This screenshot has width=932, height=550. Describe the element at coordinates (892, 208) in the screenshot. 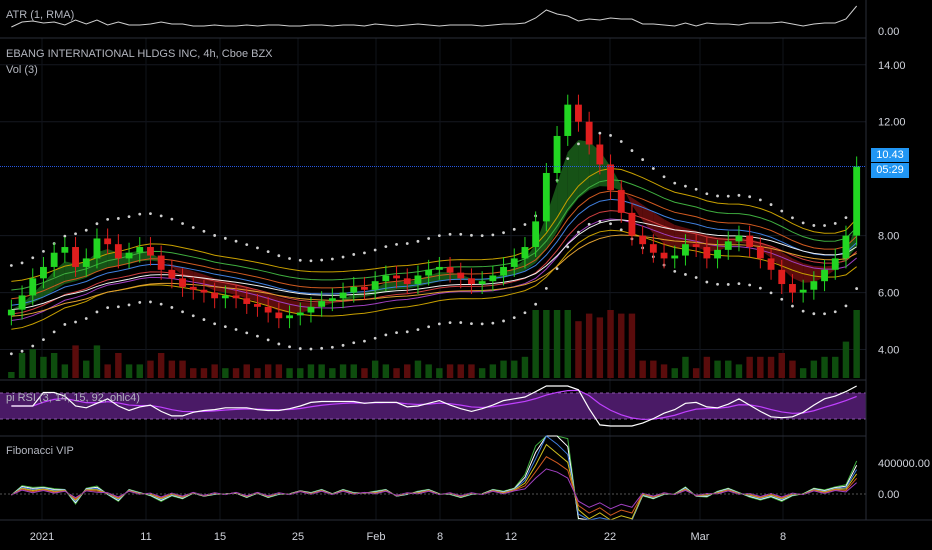

I see `price-axis: 14.00 12.00 8.00 6.00 4.00` at that location.